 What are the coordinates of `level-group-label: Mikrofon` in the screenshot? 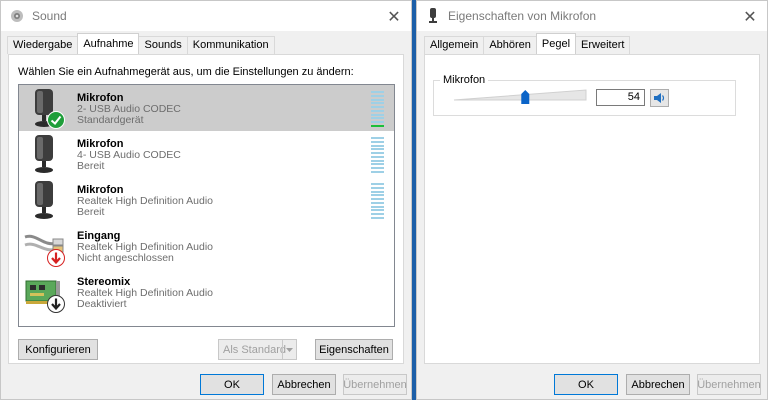 It's located at (464, 80).